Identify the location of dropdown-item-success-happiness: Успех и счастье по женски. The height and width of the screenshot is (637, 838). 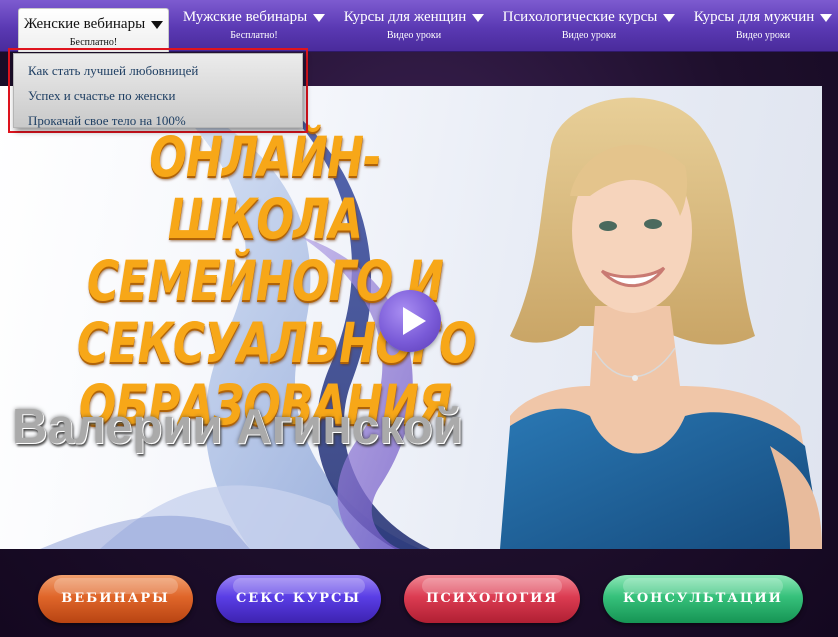
(158, 95).